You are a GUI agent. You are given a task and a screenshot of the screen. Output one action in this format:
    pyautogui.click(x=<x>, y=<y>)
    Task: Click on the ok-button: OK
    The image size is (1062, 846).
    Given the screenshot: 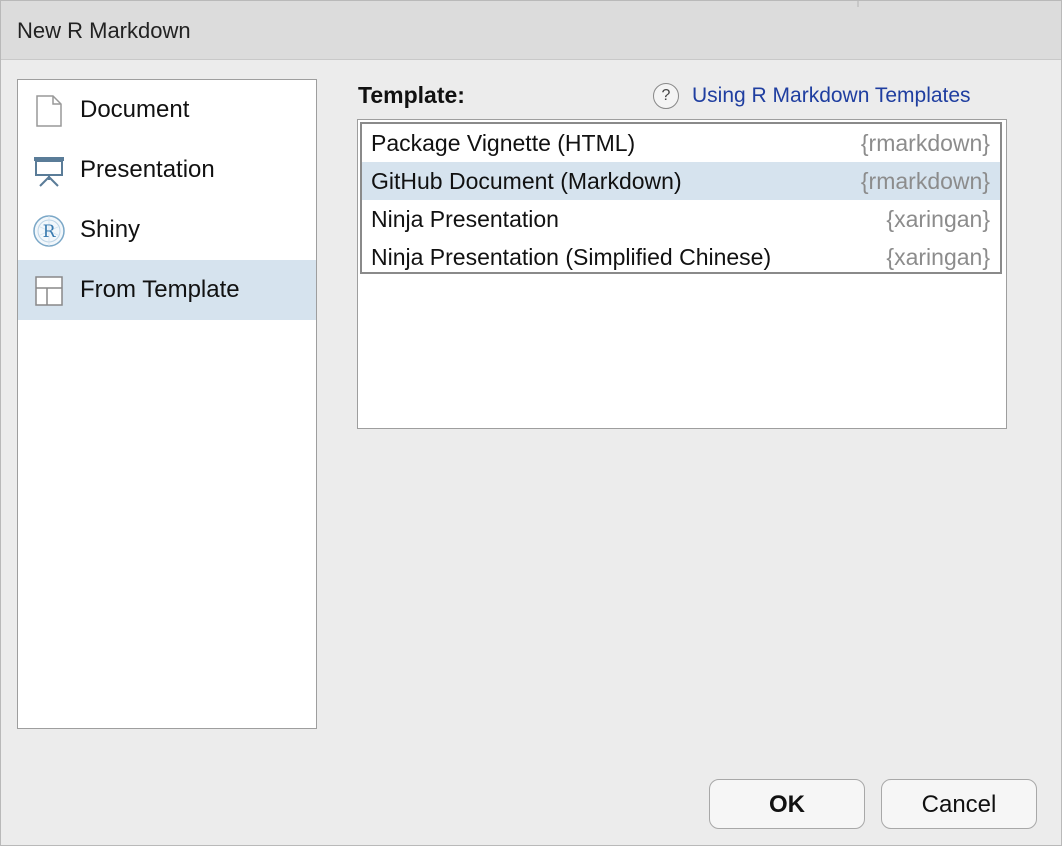 What is the action you would take?
    pyautogui.click(x=787, y=804)
    